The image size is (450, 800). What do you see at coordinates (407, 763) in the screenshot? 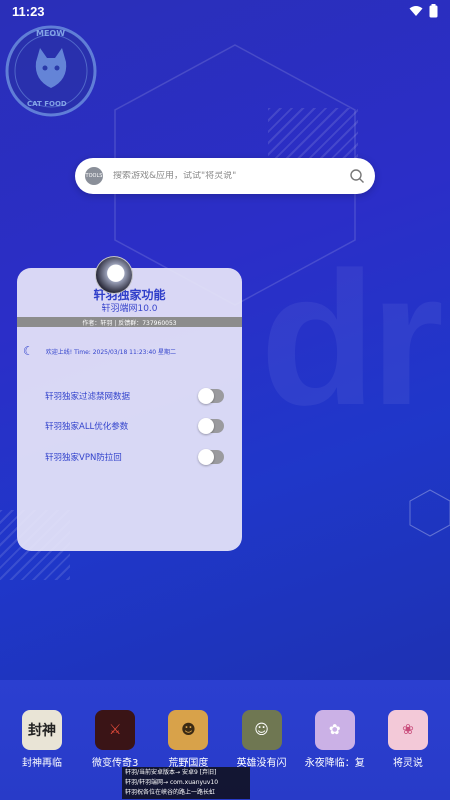
I see `app-label: 将灵说` at bounding box center [407, 763].